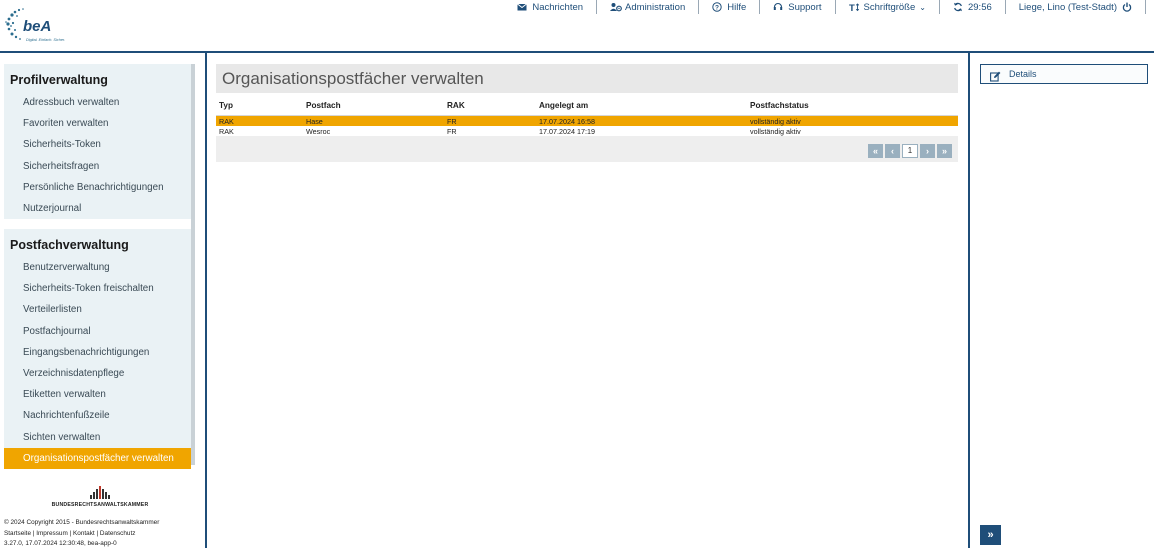  What do you see at coordinates (97, 309) in the screenshot?
I see `sidebar-item-verteilerlisten: Verteilerlisten` at bounding box center [97, 309].